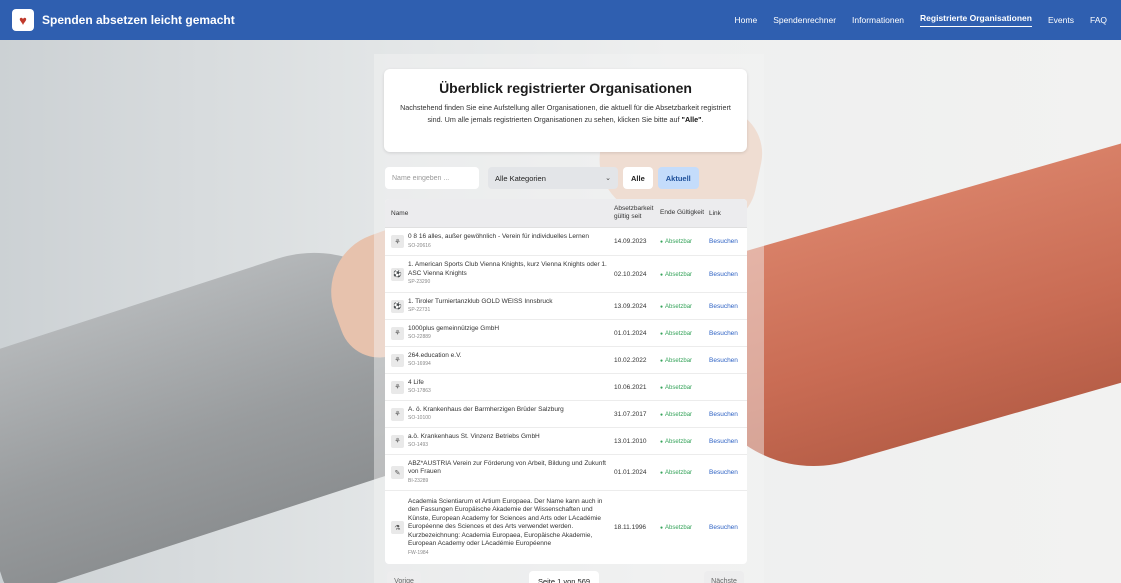  Describe the element at coordinates (630, 360) in the screenshot. I see `valid-since: 10.02.2022` at that location.